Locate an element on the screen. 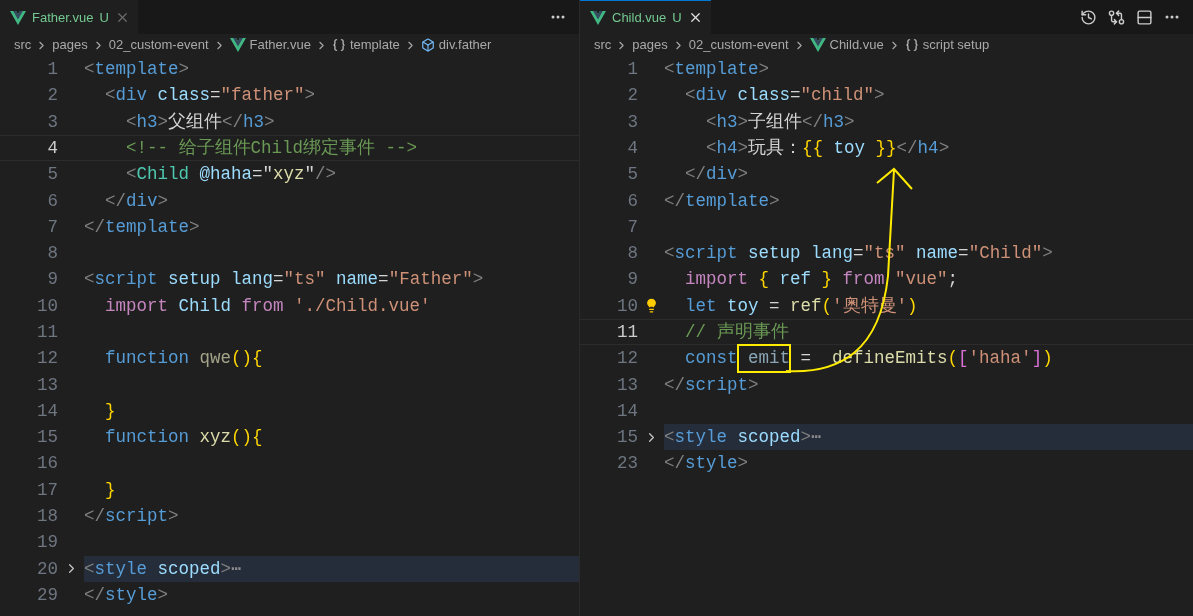 Image resolution: width=1193 pixels, height=616 pixels. breadcrumb-item: div.father is located at coordinates (465, 45).